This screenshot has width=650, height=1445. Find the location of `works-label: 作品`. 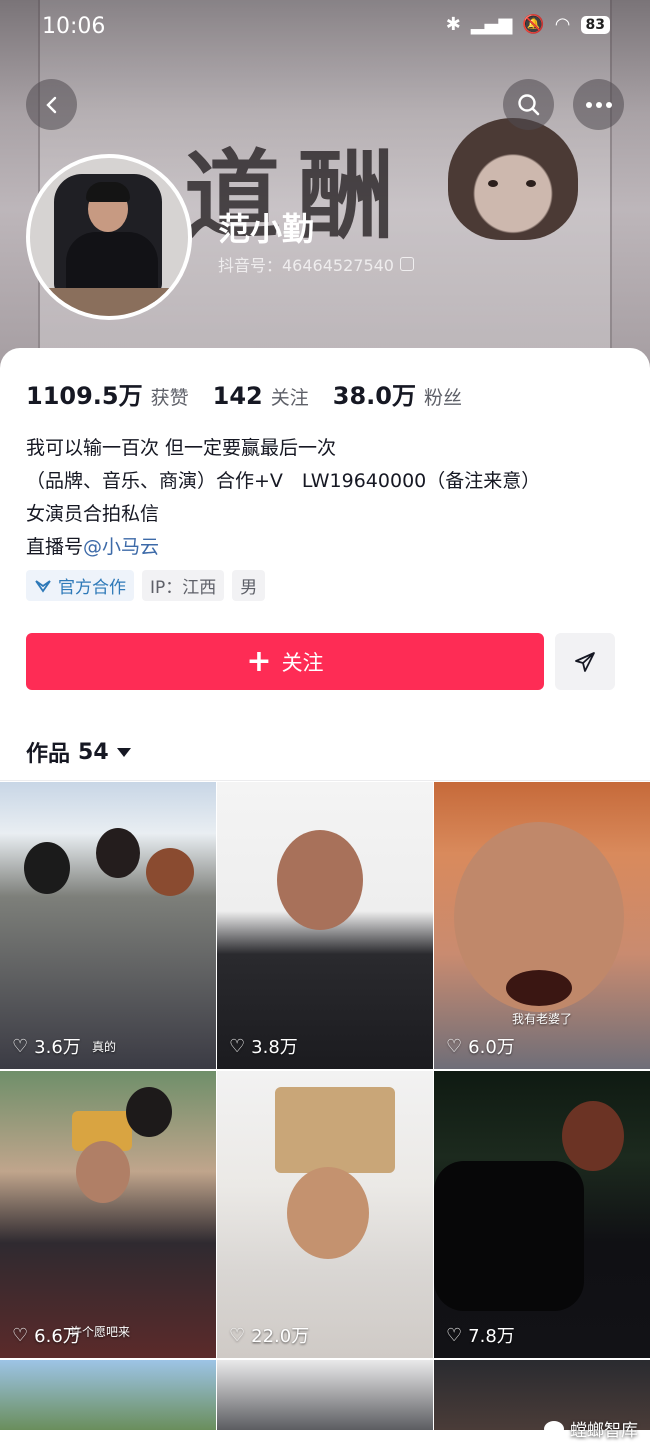

works-label: 作品 is located at coordinates (48, 754).